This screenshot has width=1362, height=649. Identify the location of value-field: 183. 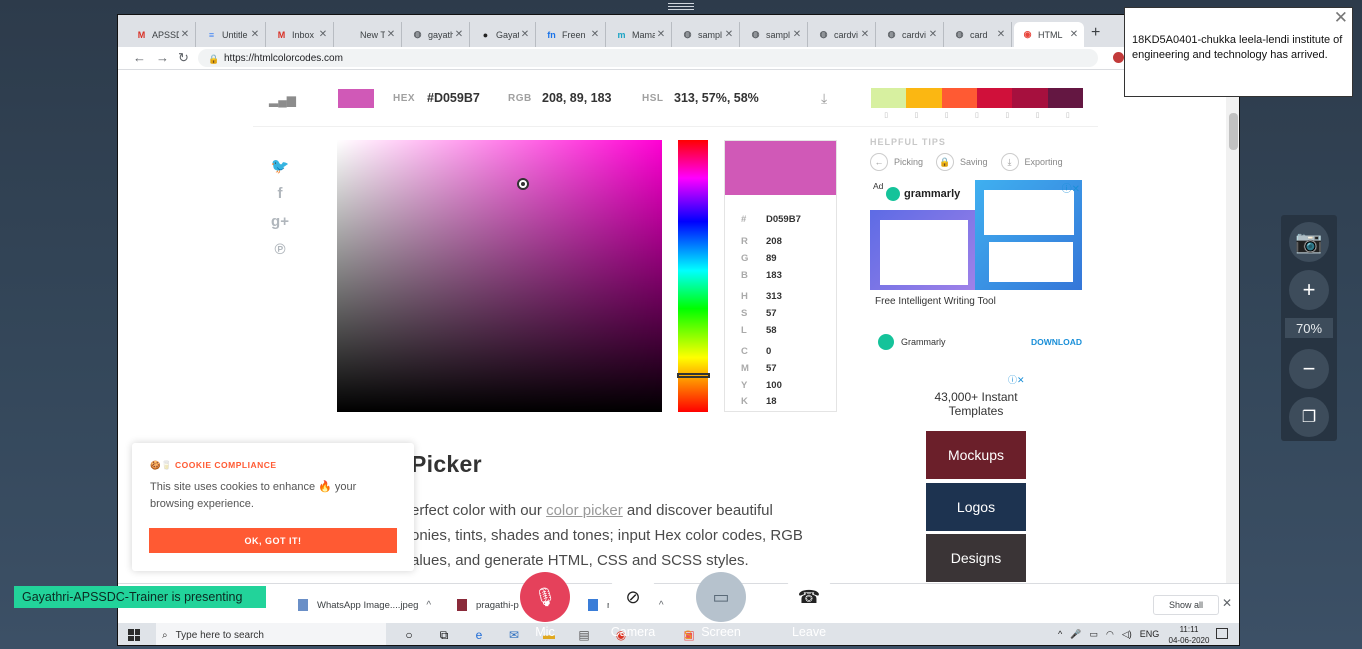
(774, 275).